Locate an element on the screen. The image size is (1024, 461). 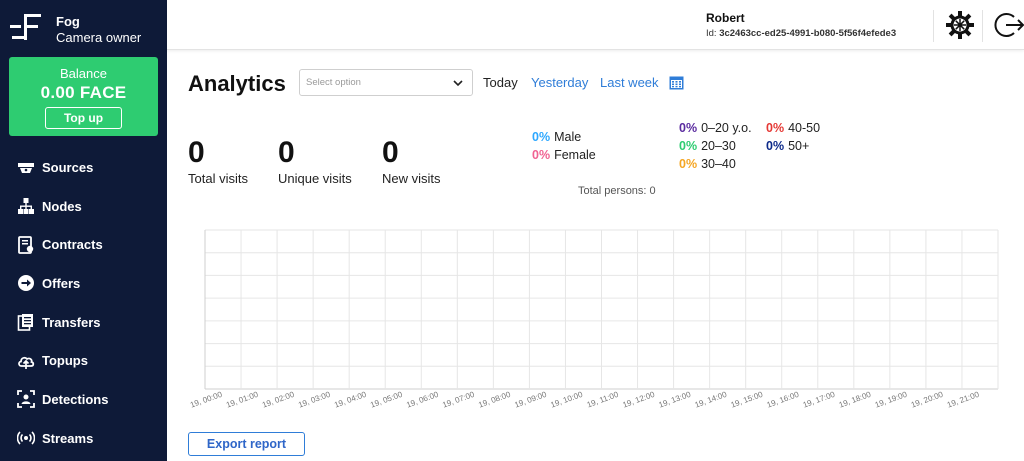
sidebar-item-label: Nodes is located at coordinates (62, 206).